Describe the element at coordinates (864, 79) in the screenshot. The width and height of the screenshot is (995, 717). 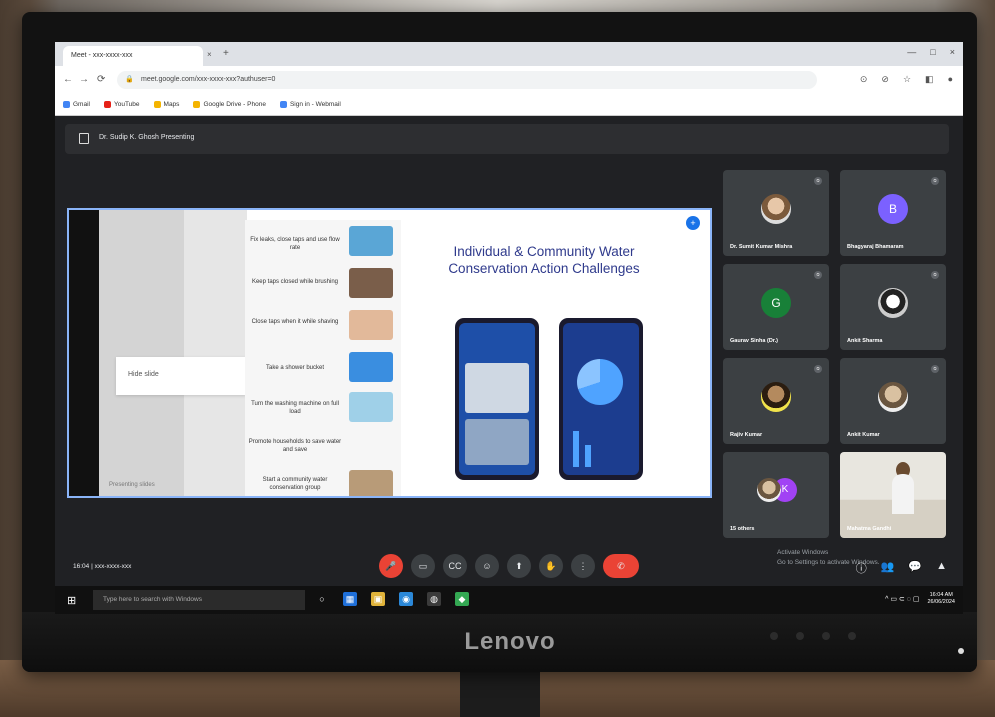
I see `cast-icon: ⊙` at that location.